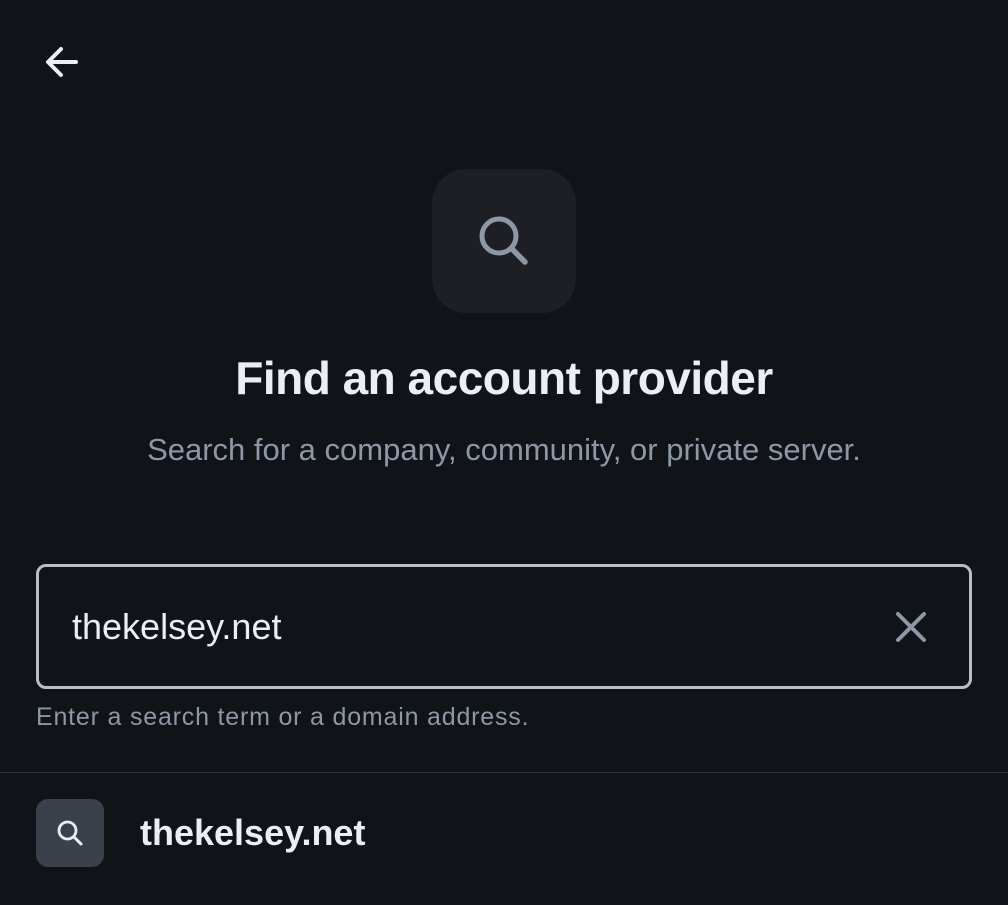 This screenshot has height=905, width=1008. I want to click on back-button, so click(62, 62).